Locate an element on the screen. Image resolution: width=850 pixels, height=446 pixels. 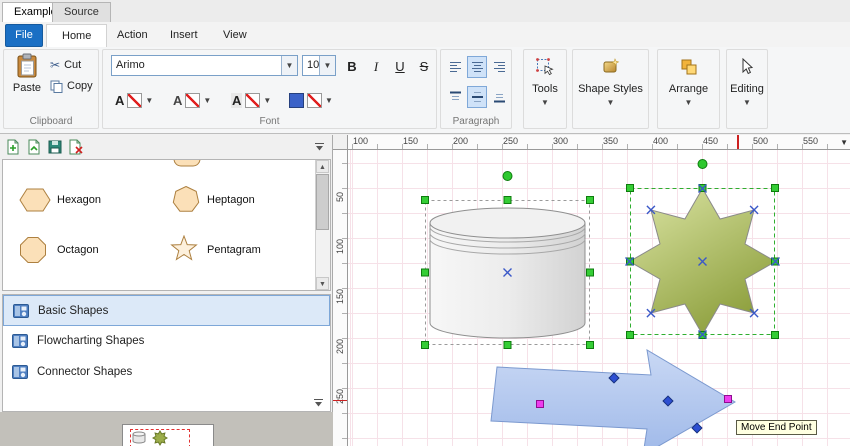
text-color-button: A ▼ is located at coordinates (134, 100).